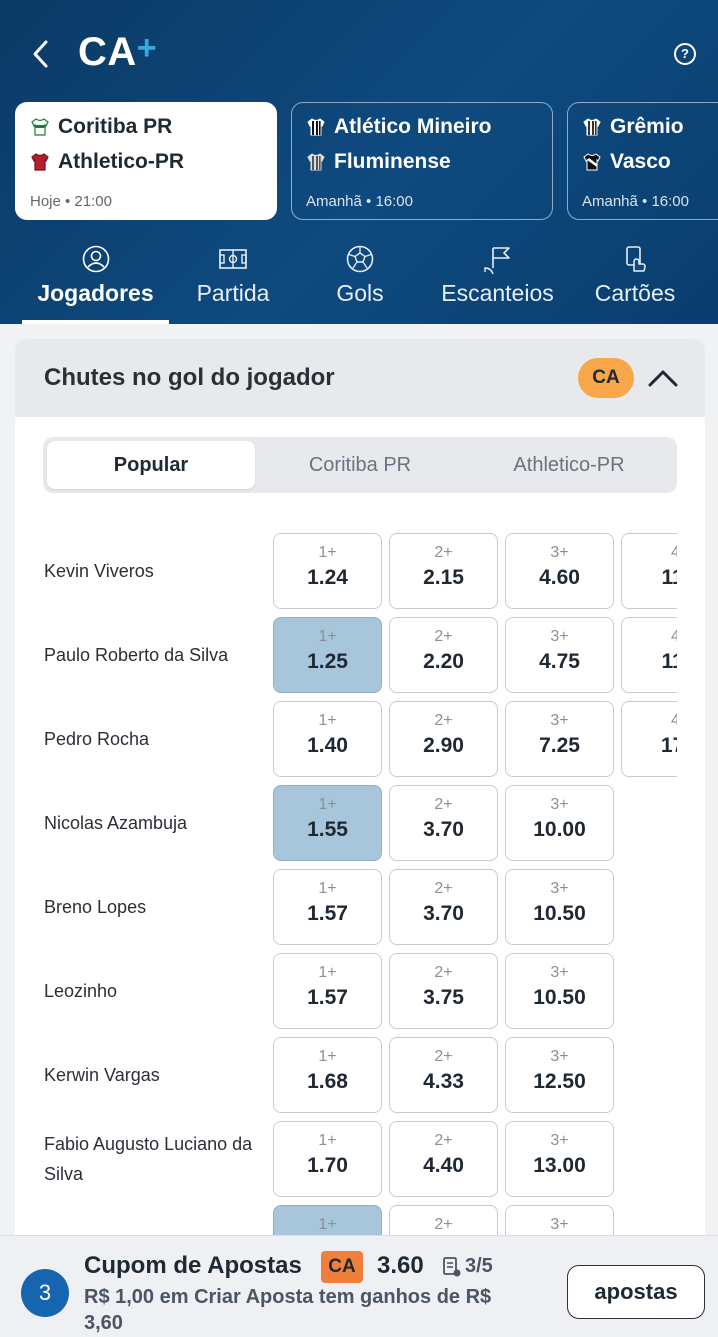 The width and height of the screenshot is (718, 1337). I want to click on player-row: Nicolas Azambuja 1+ 1.55 2+ 3.70 3+ 10.00, so click(360, 827).